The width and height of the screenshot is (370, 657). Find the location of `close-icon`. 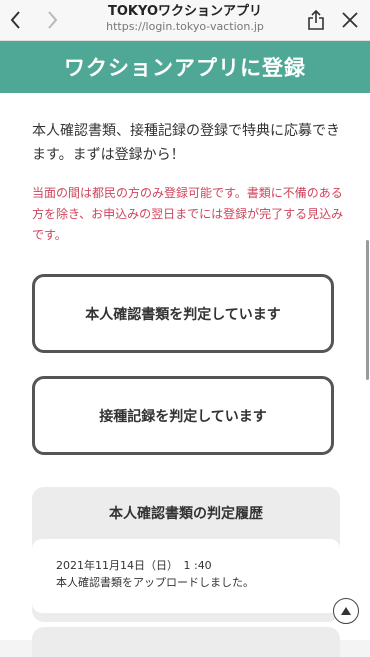

close-icon is located at coordinates (350, 20).